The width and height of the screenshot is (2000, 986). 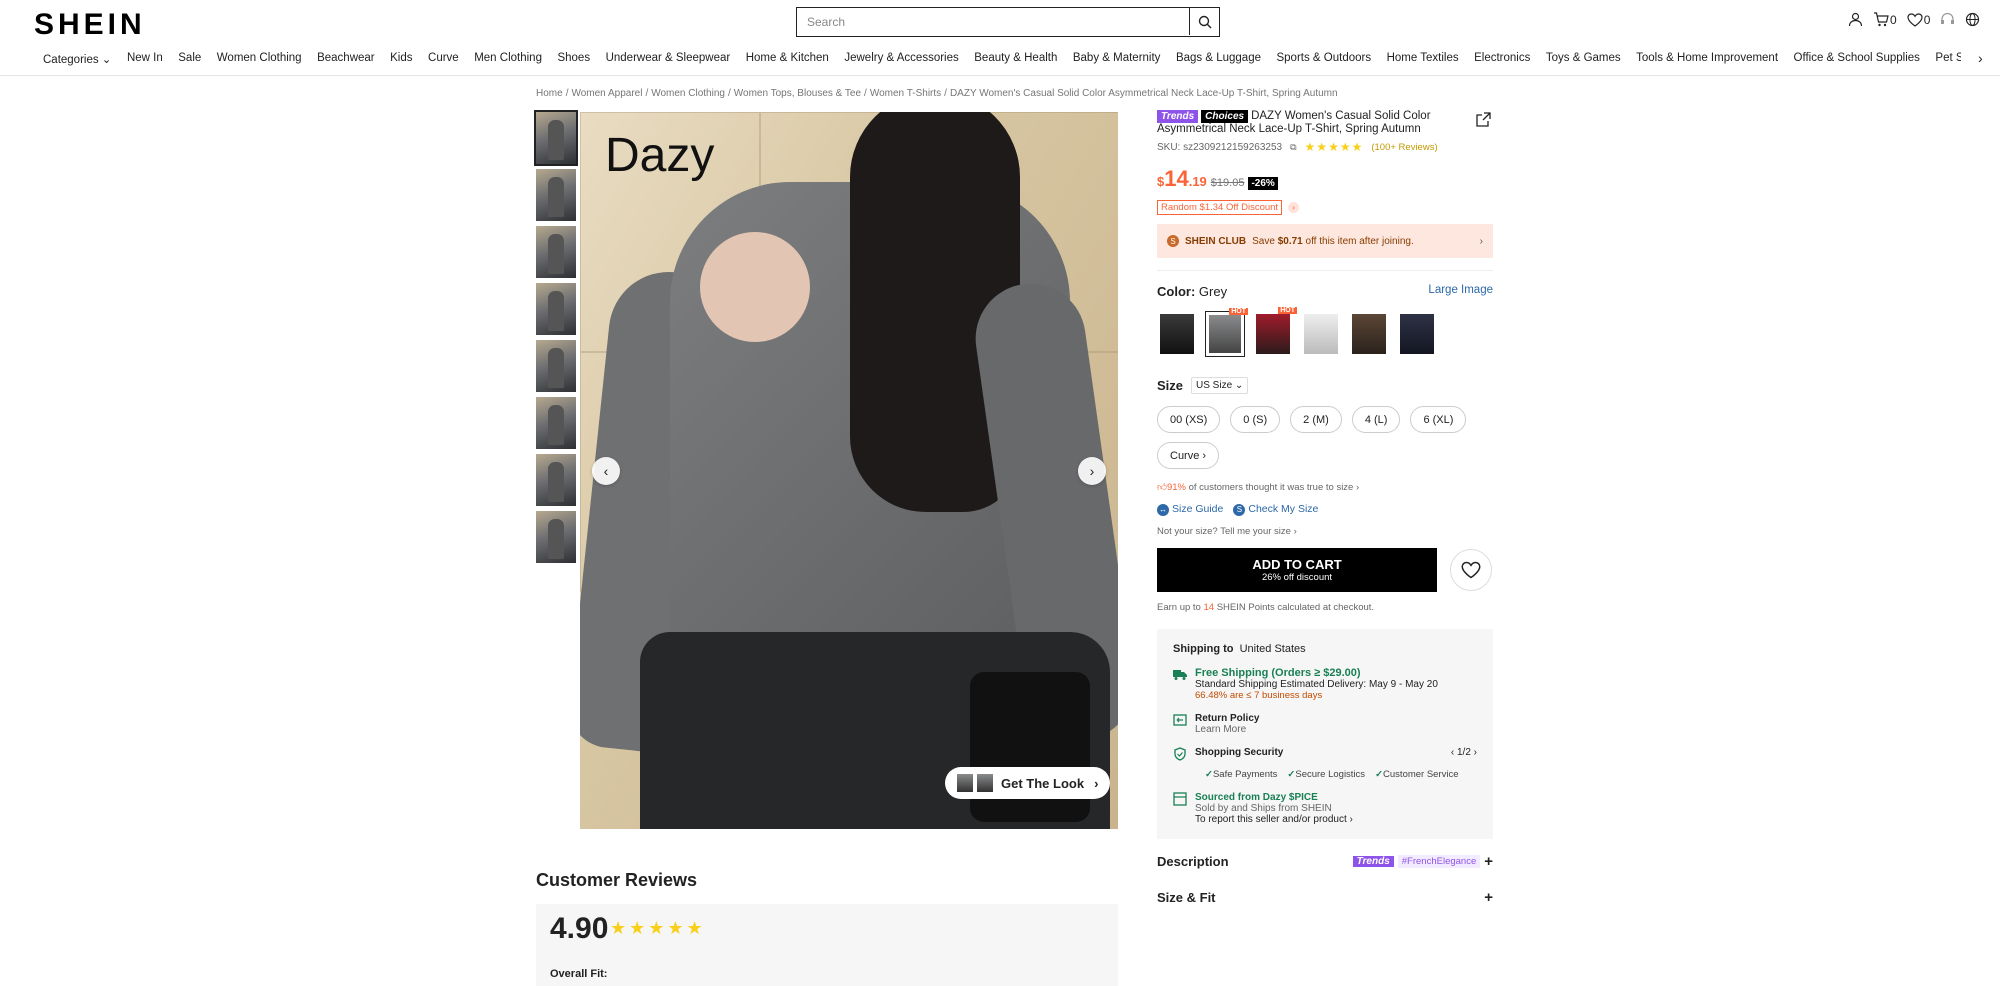 I want to click on nav-item: Beachwear, so click(x=346, y=61).